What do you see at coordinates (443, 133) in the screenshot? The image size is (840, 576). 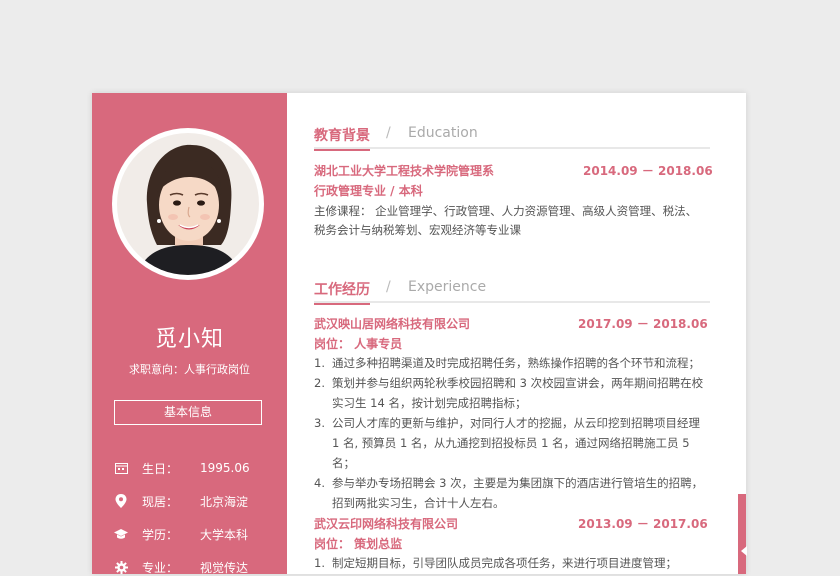 I see `section-title-en: Education` at bounding box center [443, 133].